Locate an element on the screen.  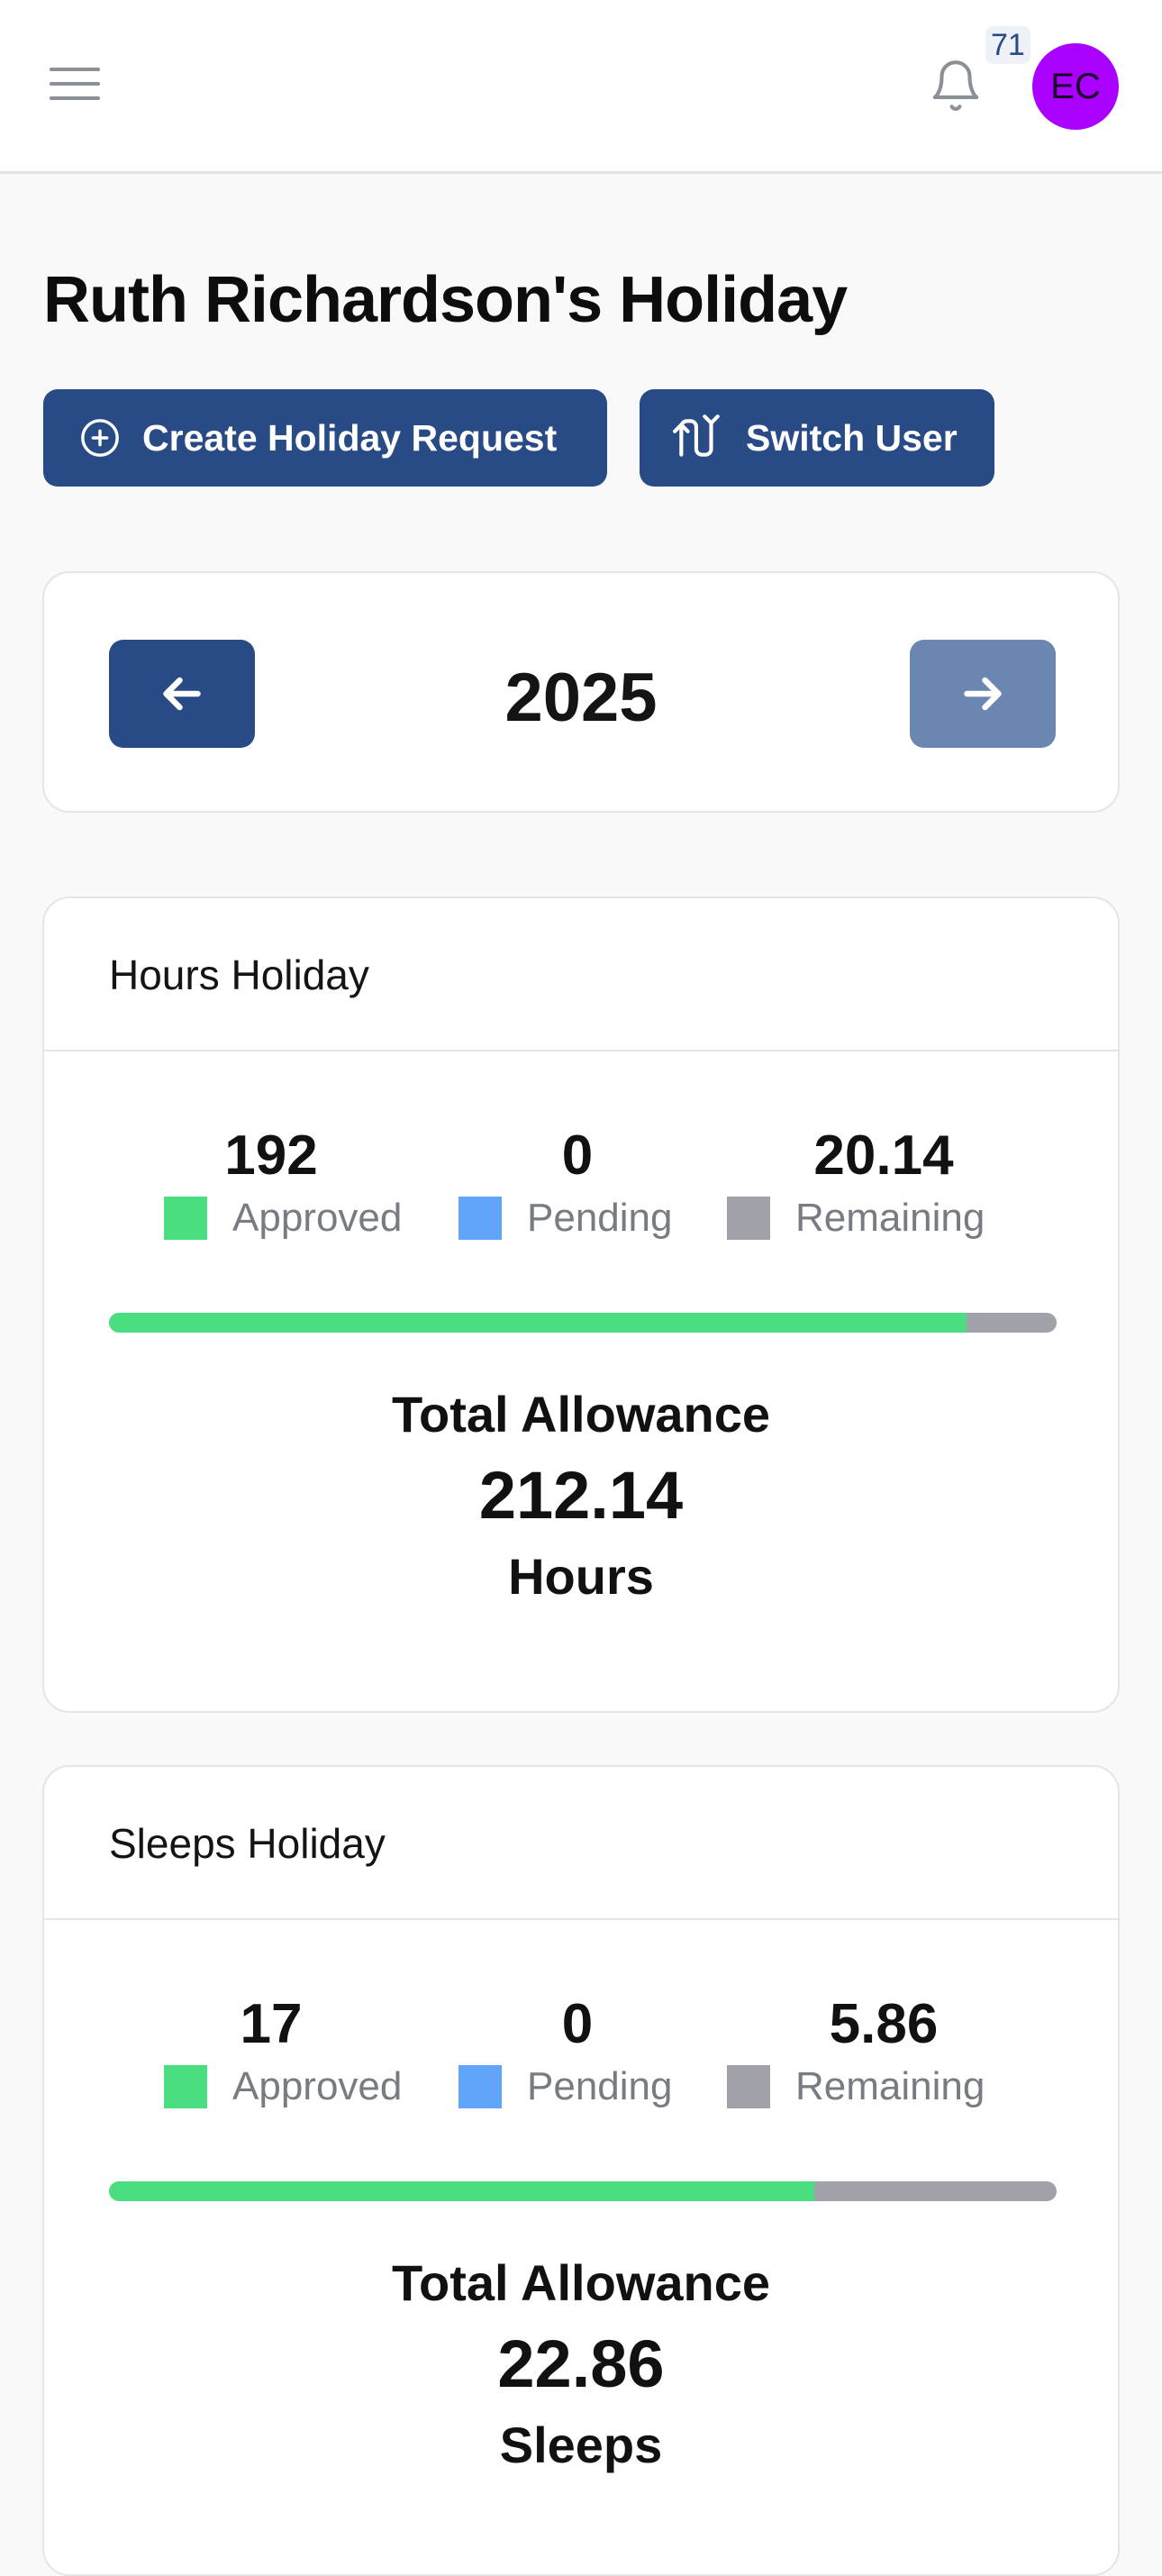
hours-approved-legend: Approved is located at coordinates (283, 1218).